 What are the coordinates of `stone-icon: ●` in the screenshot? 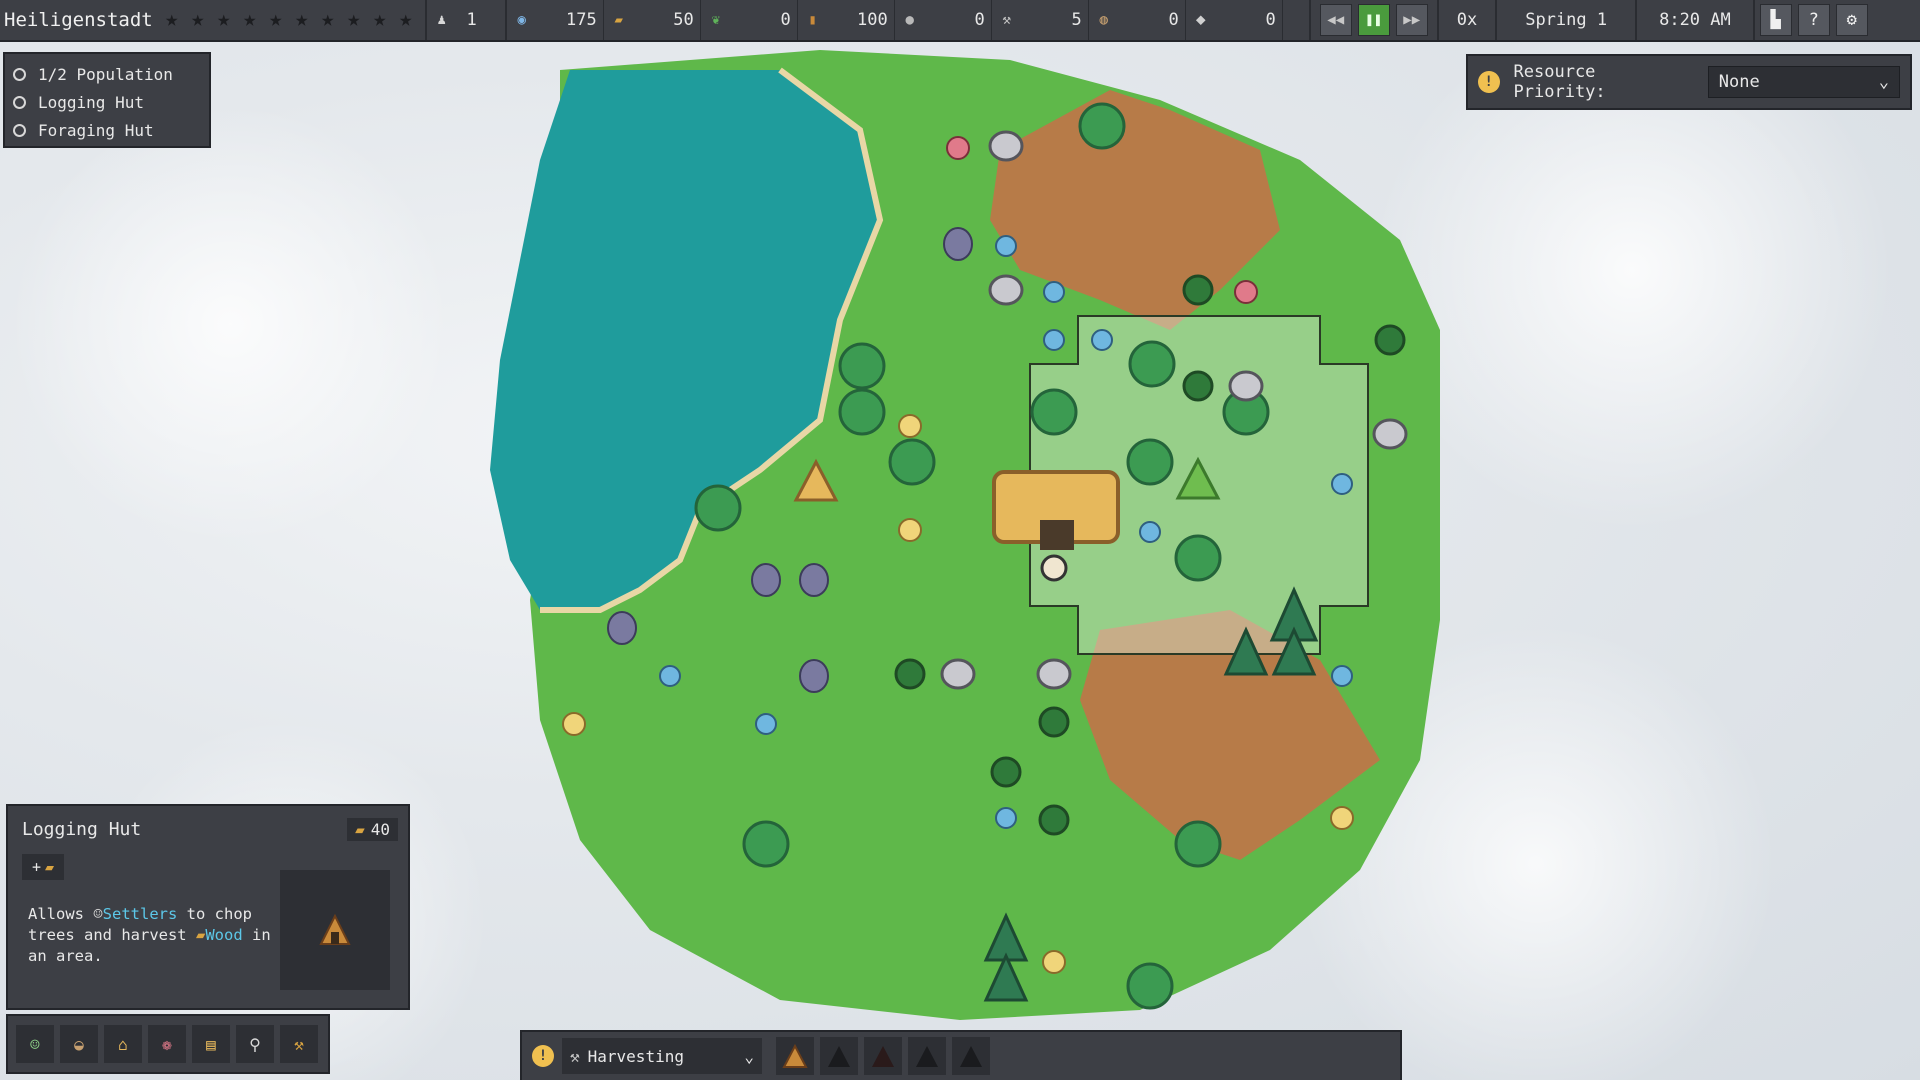 It's located at (909, 20).